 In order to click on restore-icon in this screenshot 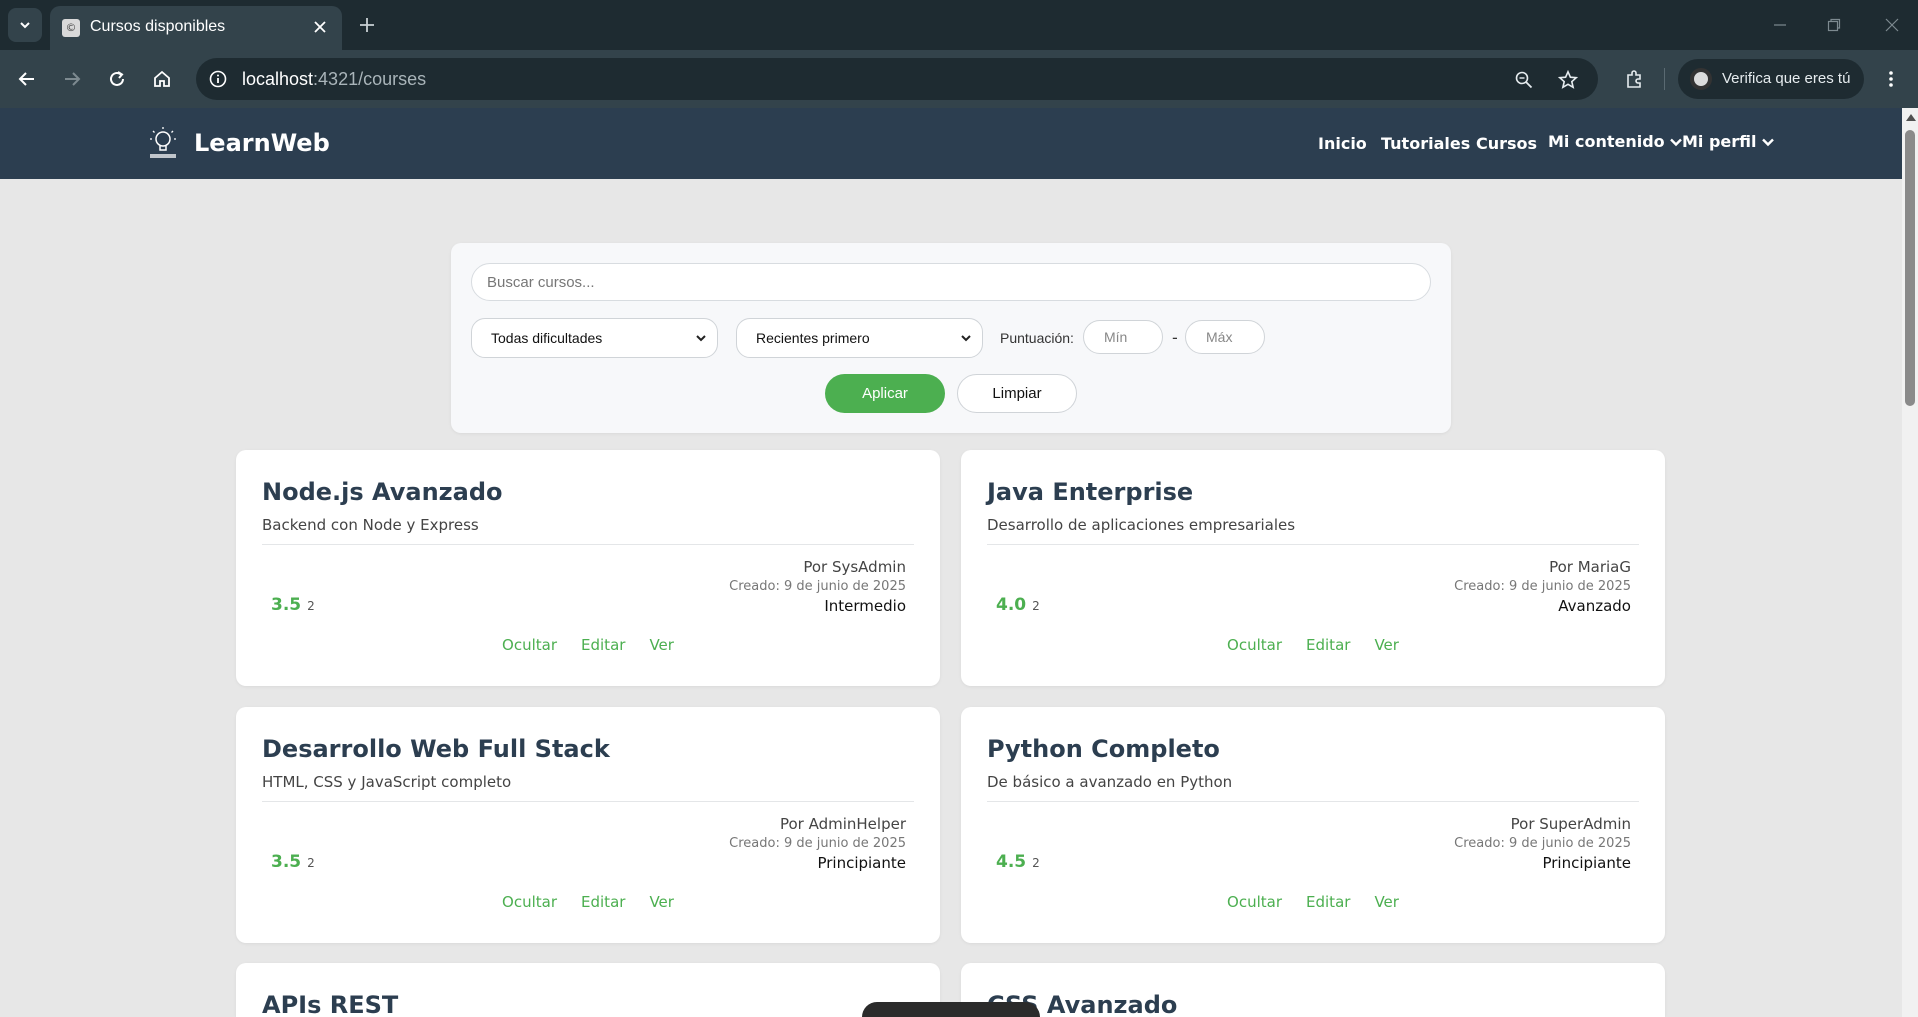, I will do `click(1834, 25)`.